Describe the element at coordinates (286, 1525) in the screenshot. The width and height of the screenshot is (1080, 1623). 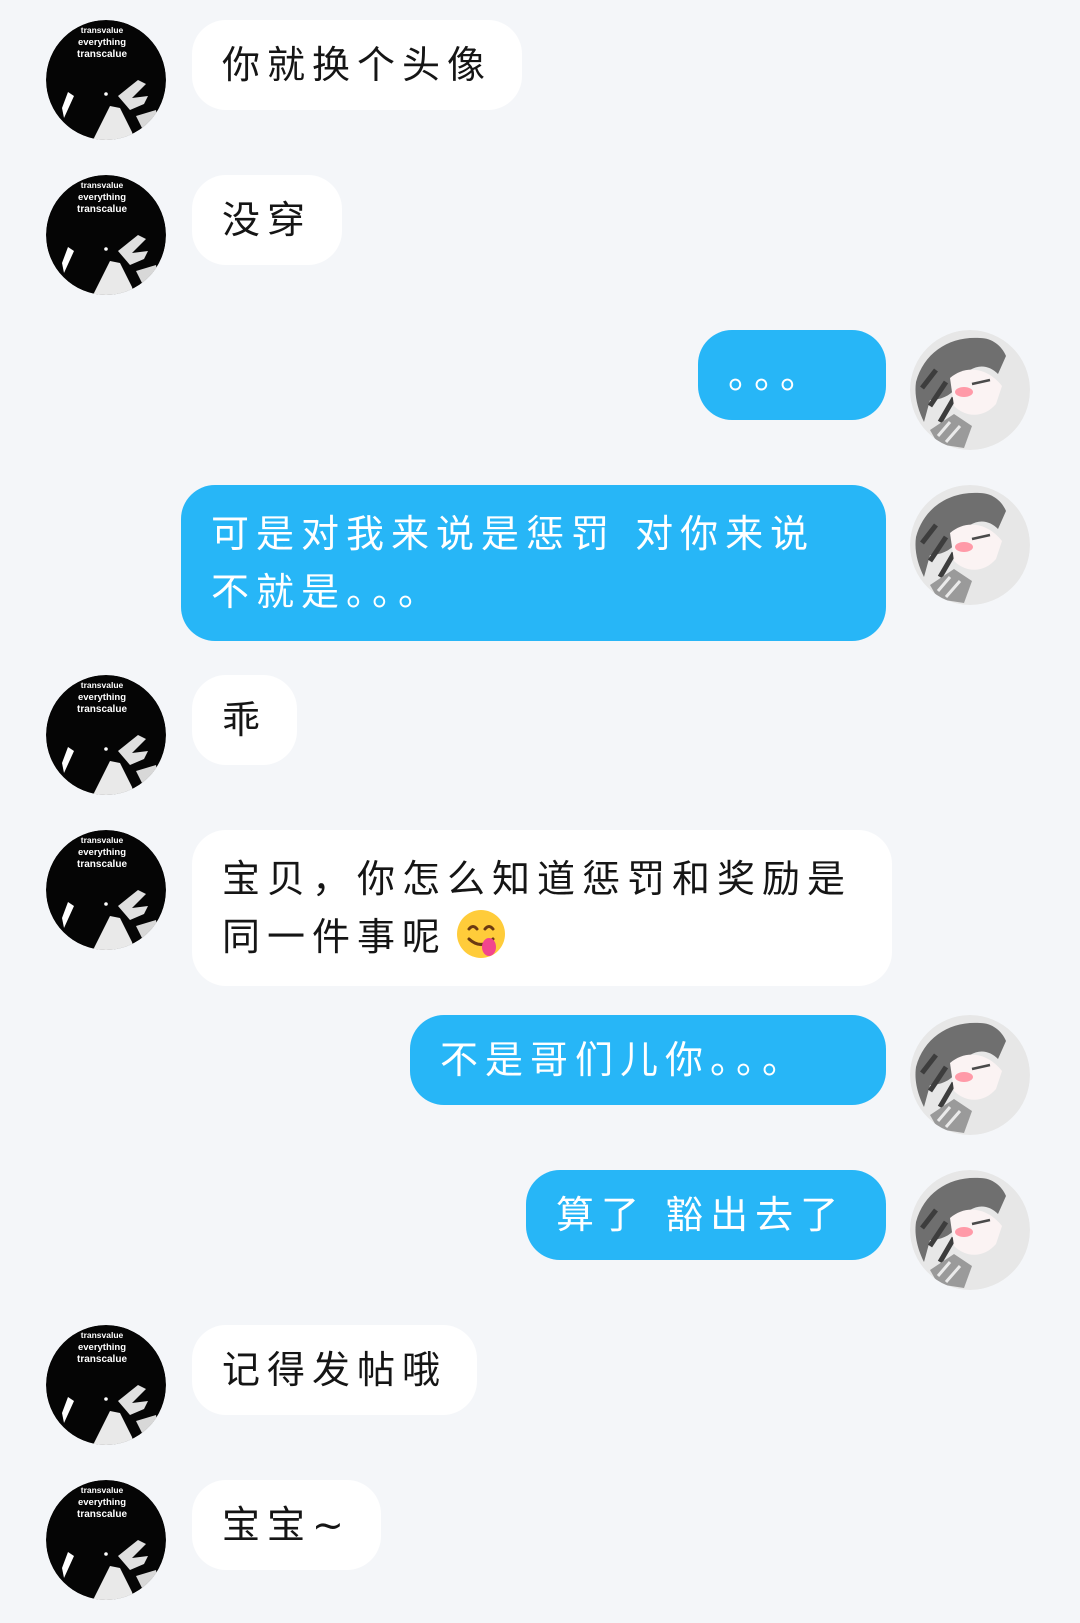
I see `message-bubble-incoming: 宝宝~` at that location.